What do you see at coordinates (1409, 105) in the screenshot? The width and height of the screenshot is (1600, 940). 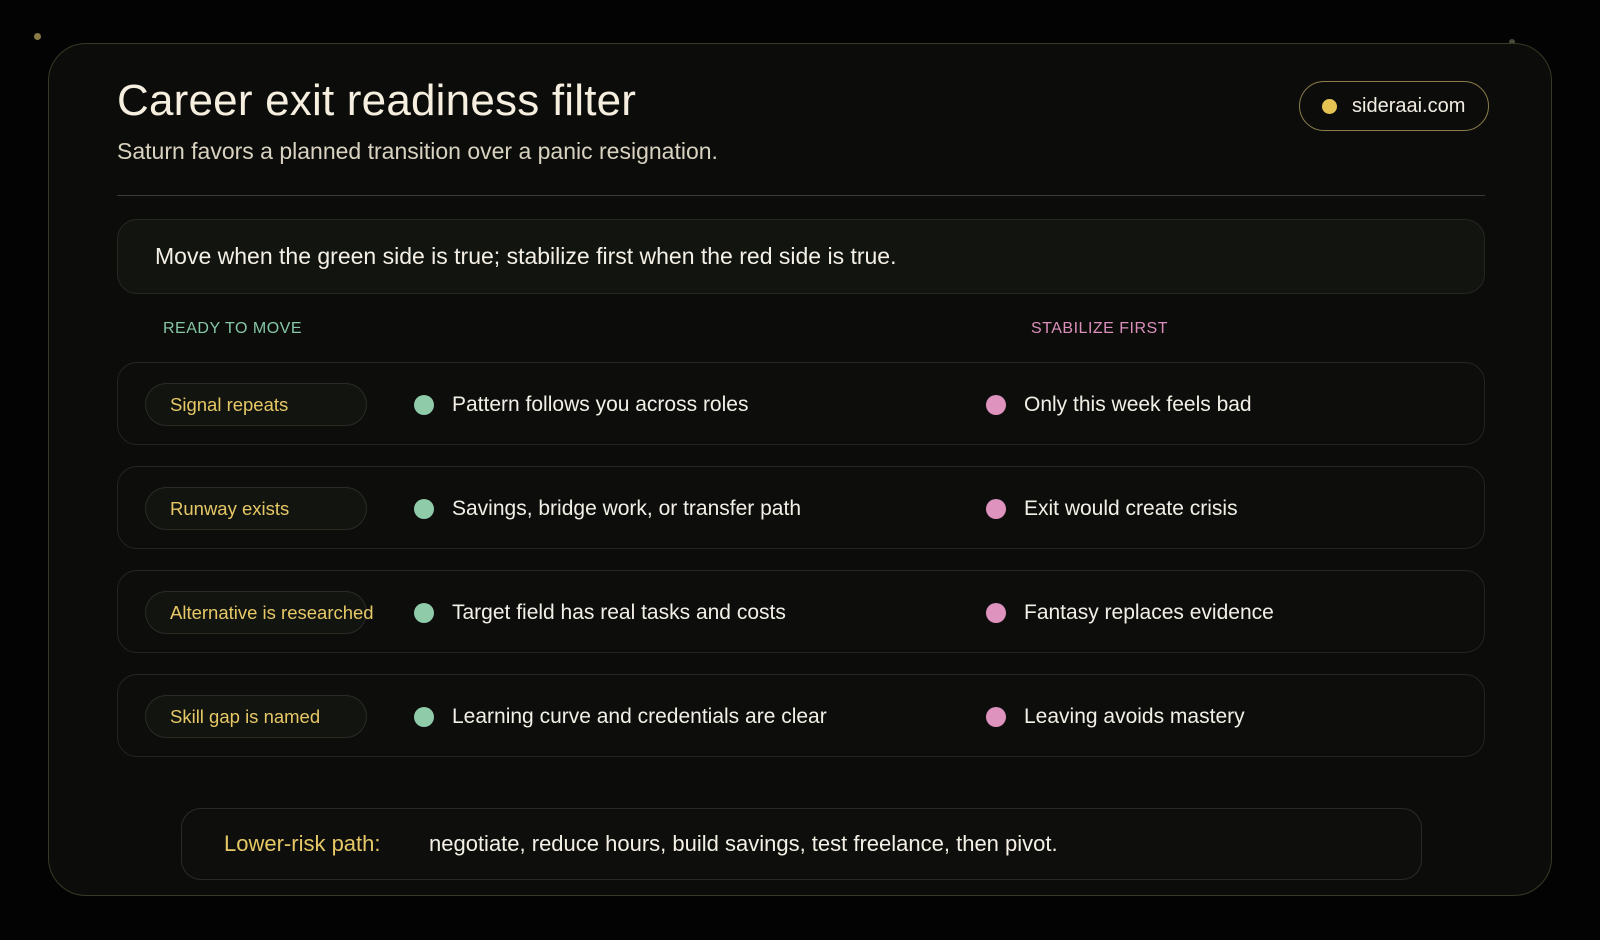 I see `brand-label: sideraai.com` at bounding box center [1409, 105].